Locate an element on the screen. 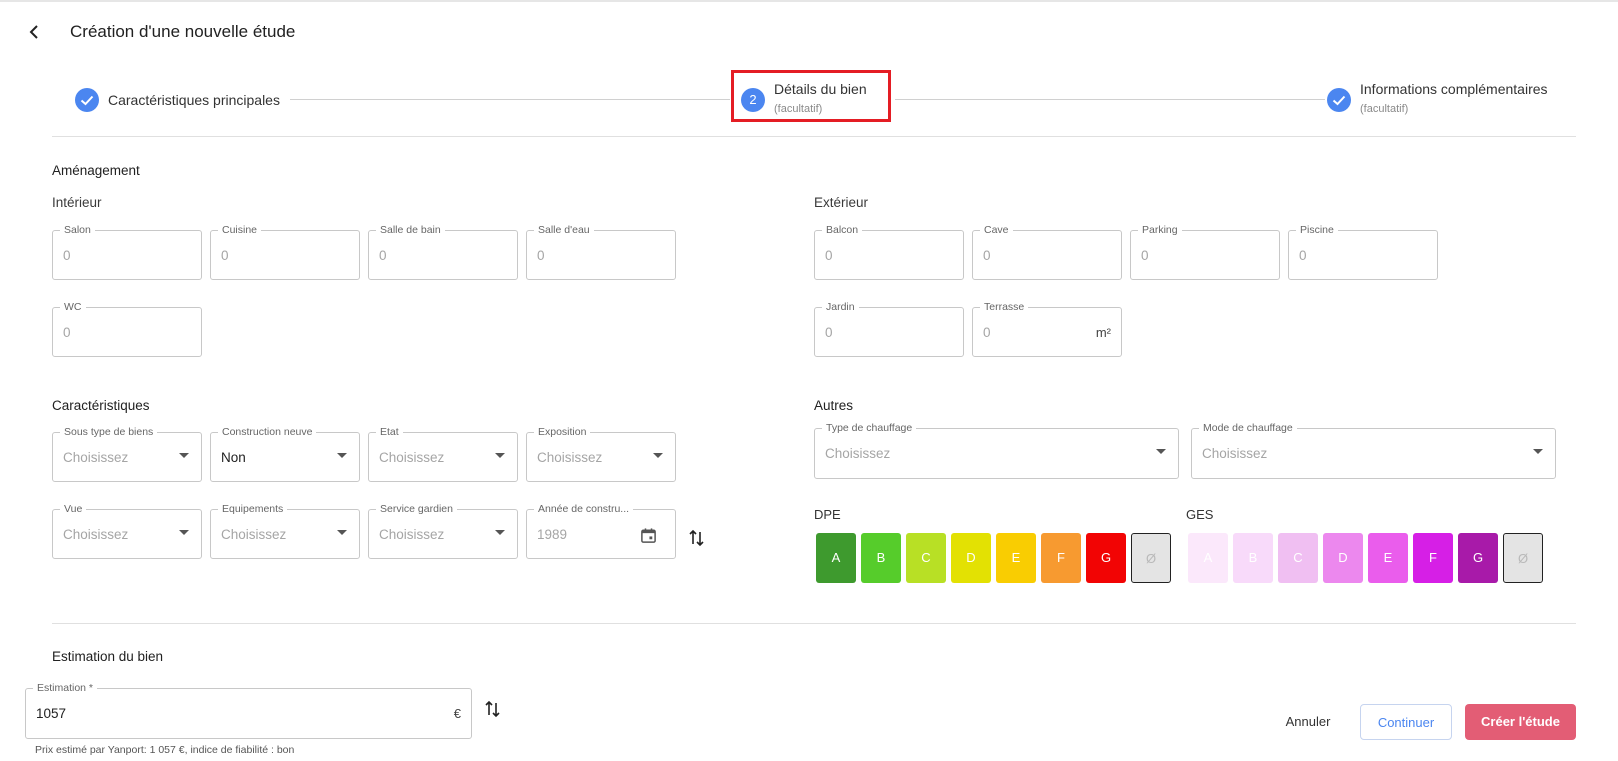 The width and height of the screenshot is (1618, 761). mode-chauffage-select: Mode de chauffage Choisissez is located at coordinates (1373, 450).